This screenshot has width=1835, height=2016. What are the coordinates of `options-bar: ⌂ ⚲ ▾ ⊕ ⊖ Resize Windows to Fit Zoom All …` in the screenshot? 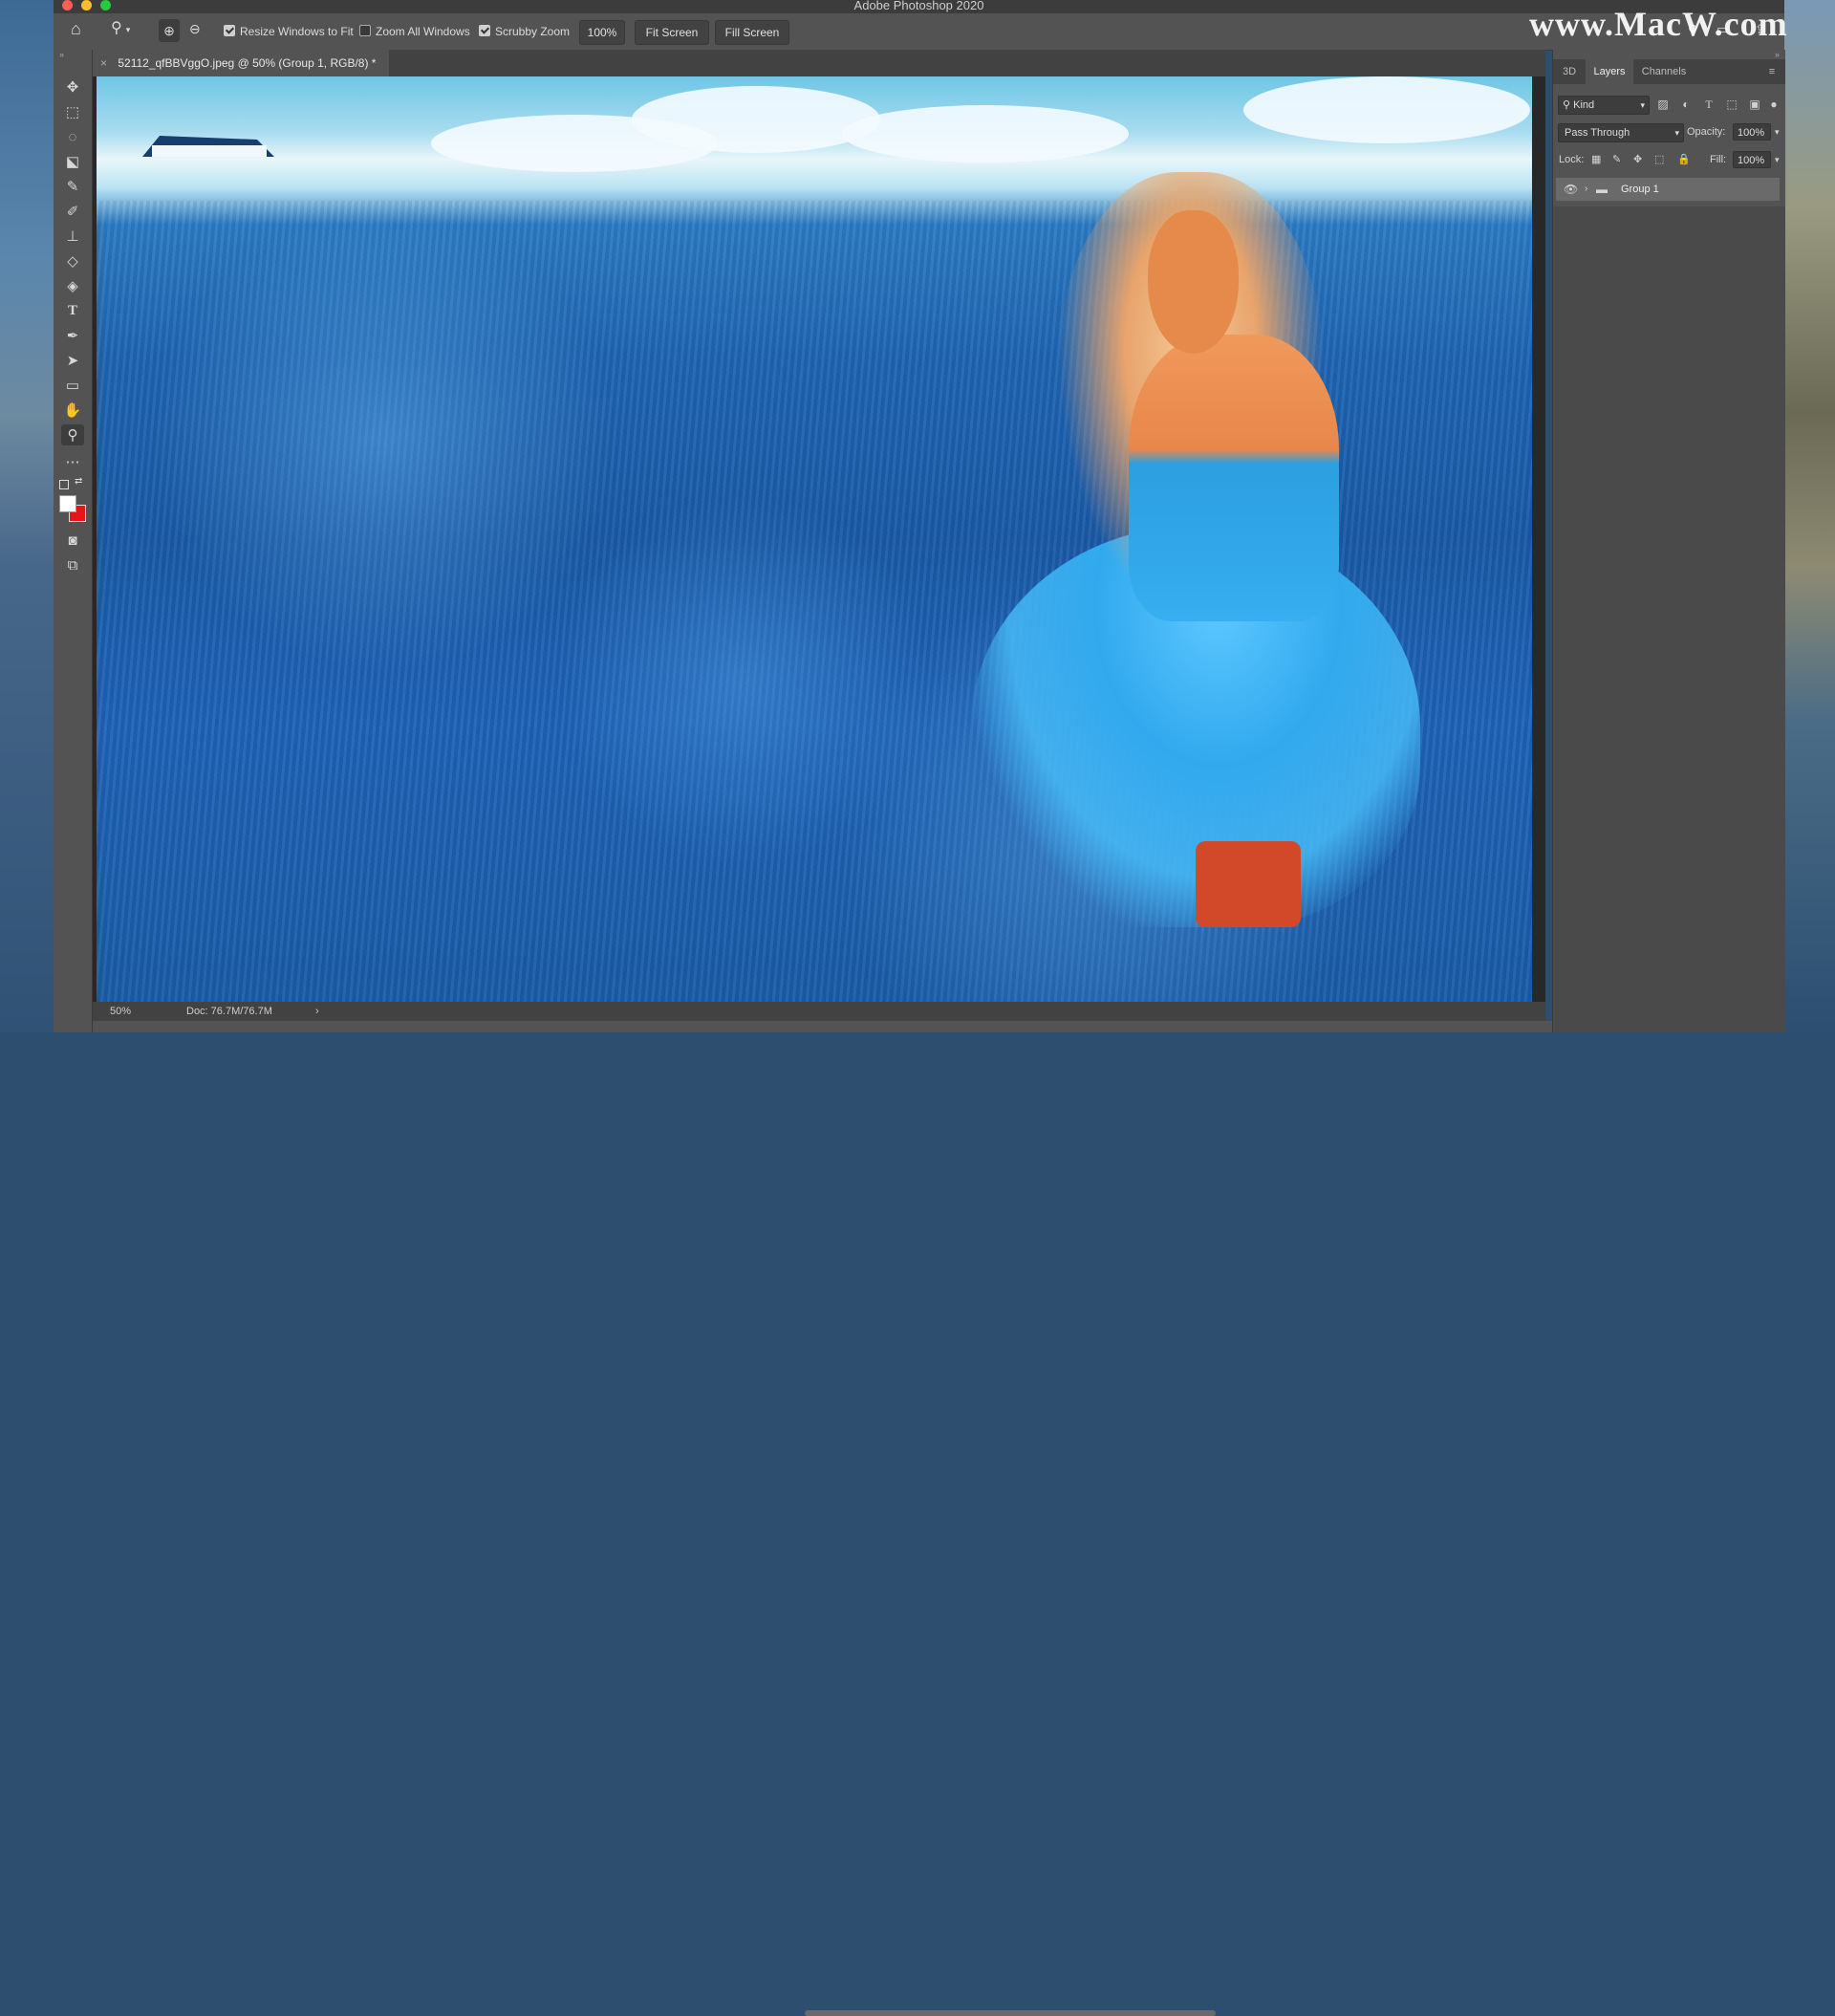 It's located at (919, 32).